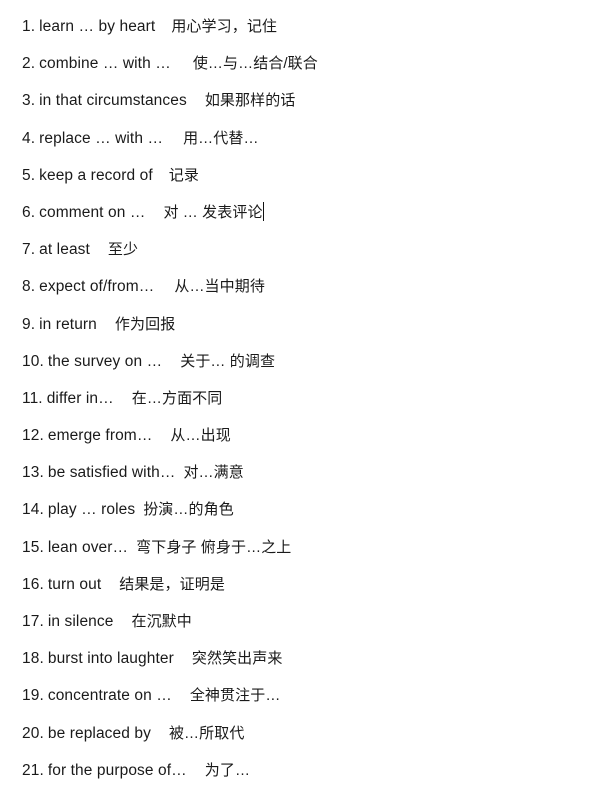 The height and width of the screenshot is (789, 611). I want to click on entry-number: 6., so click(29, 212).